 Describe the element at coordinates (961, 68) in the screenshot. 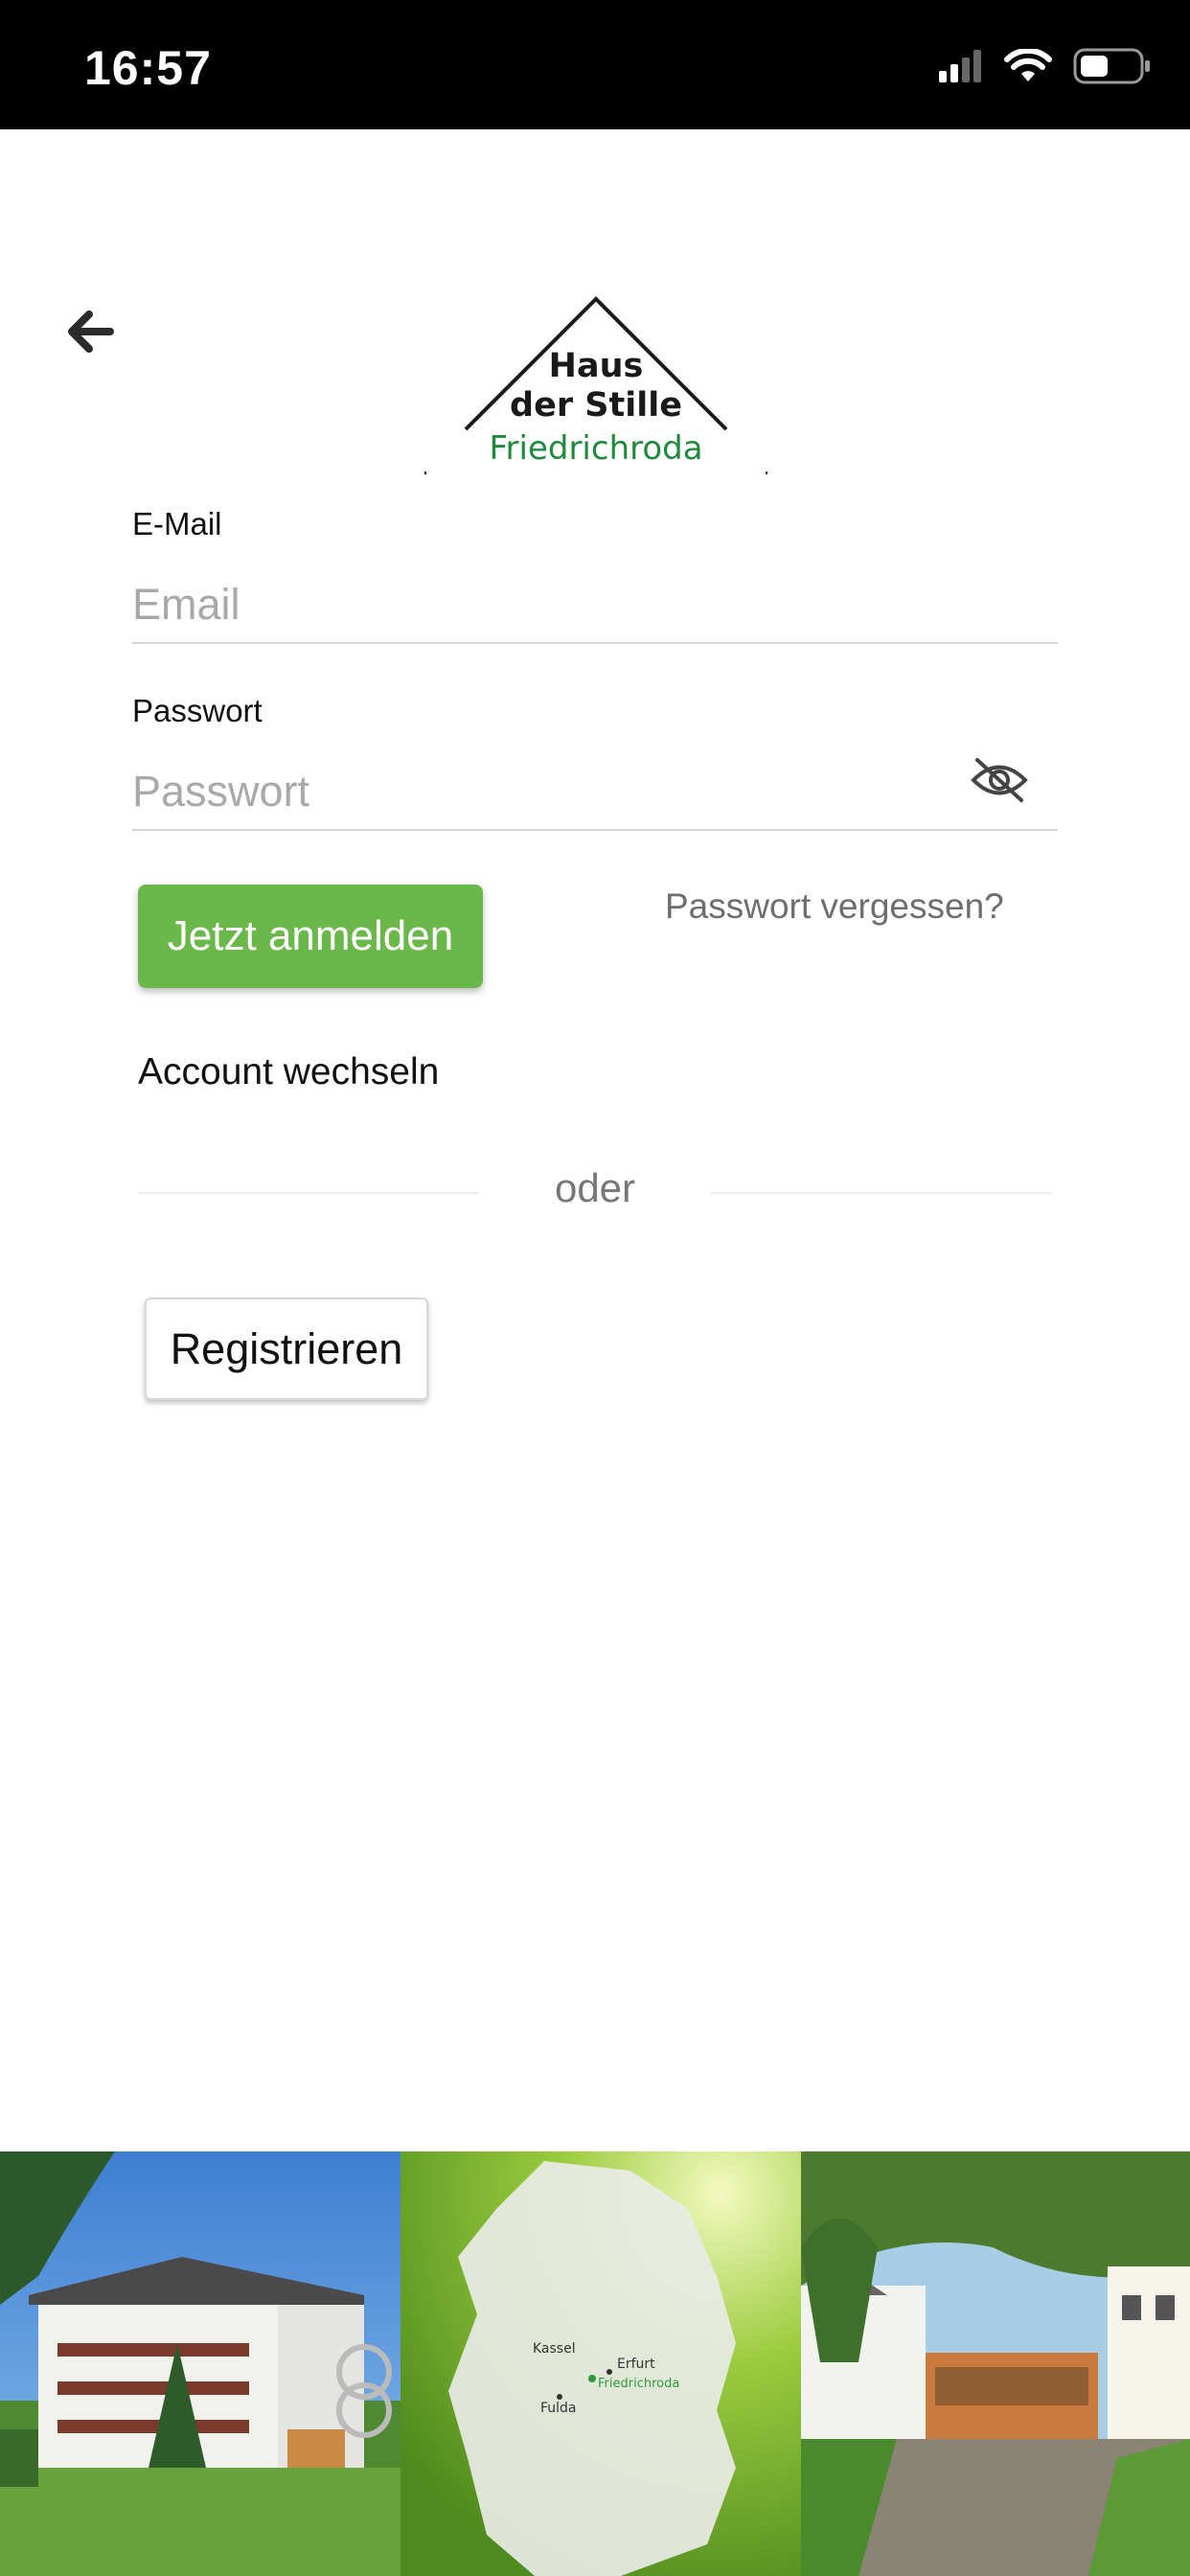

I see `signal-icon` at that location.